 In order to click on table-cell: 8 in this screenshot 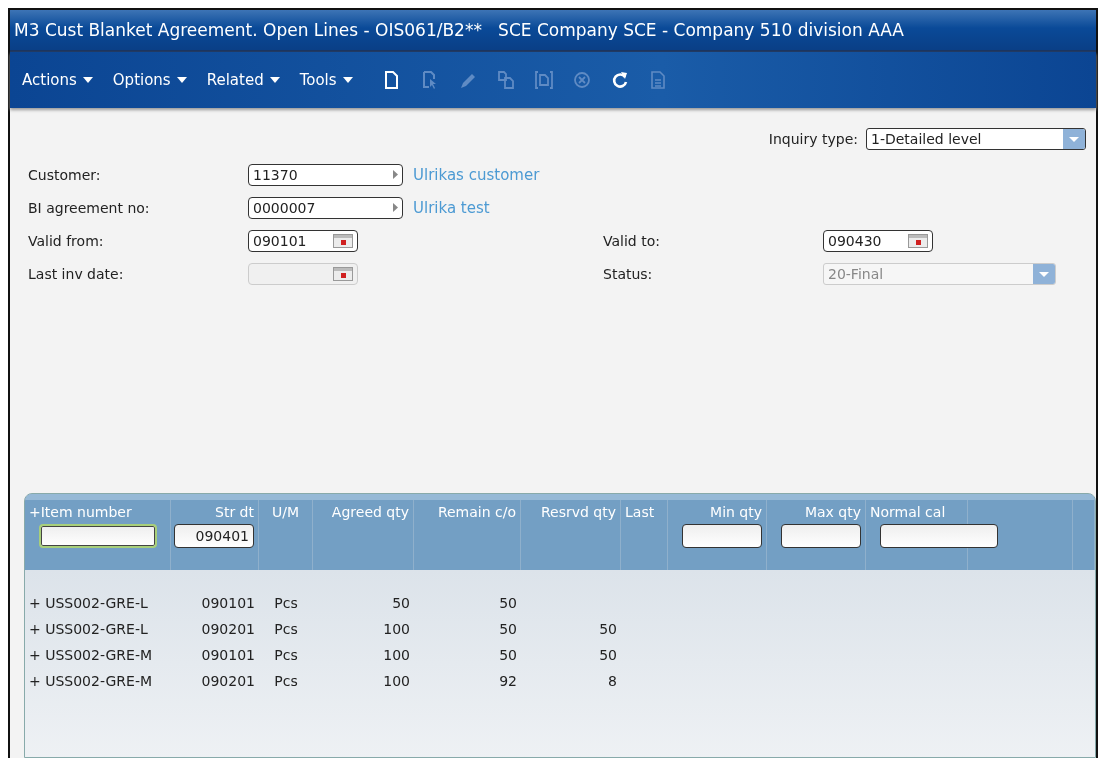, I will do `click(612, 681)`.